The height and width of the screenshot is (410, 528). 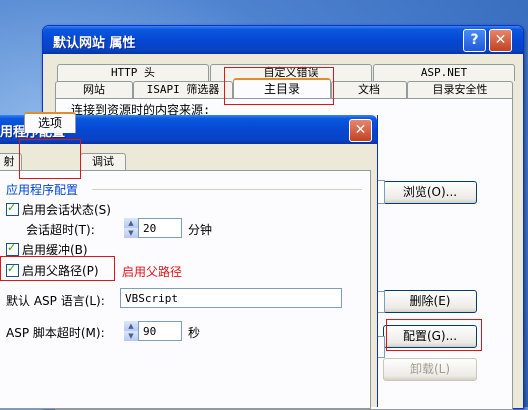 I want to click on group-divider, so click(x=227, y=189).